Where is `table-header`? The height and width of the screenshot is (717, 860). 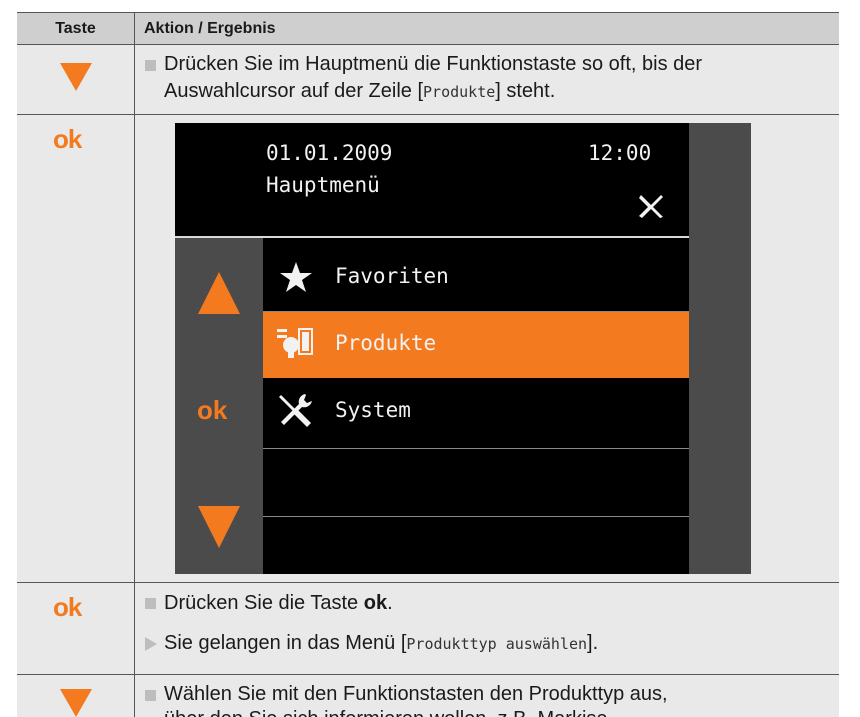 table-header is located at coordinates (428, 28).